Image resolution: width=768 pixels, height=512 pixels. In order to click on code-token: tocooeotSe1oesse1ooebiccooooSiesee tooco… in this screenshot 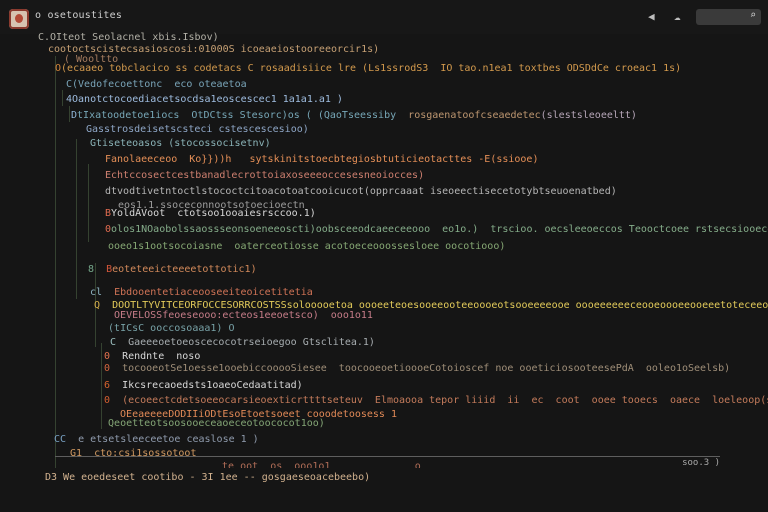, I will do `click(420, 368)`.